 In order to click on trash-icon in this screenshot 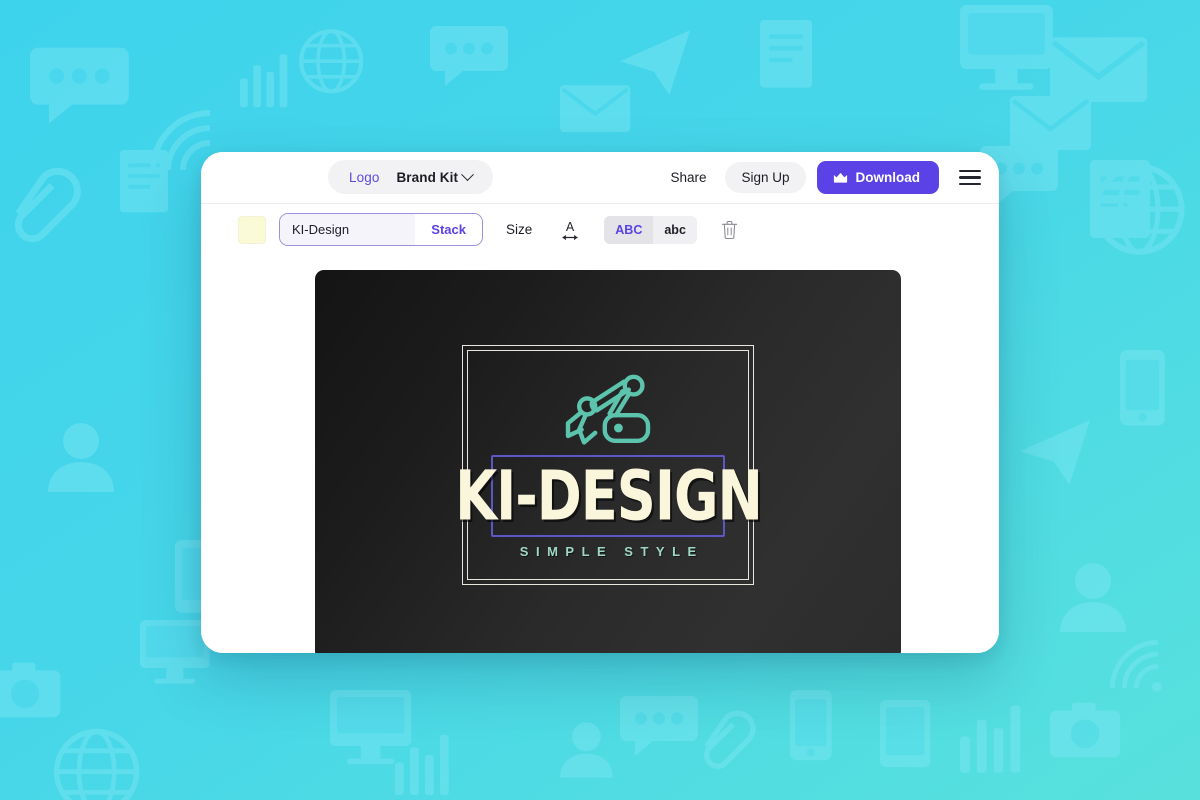, I will do `click(729, 230)`.